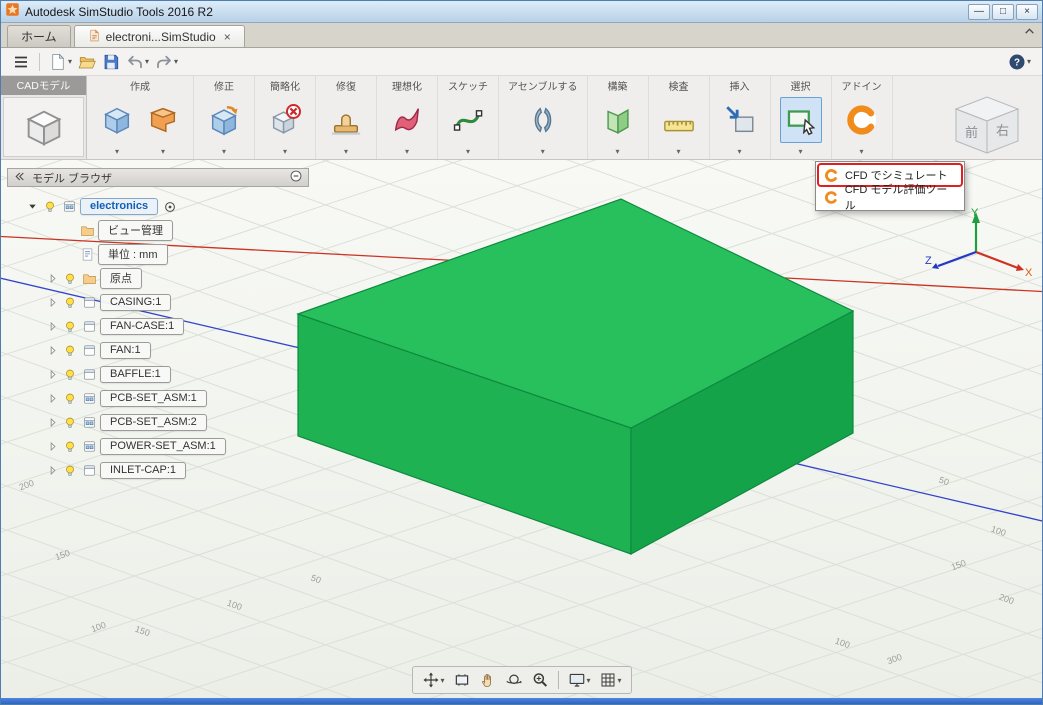  I want to click on tree-row: POWER-SET_ASM:1, so click(177, 446).